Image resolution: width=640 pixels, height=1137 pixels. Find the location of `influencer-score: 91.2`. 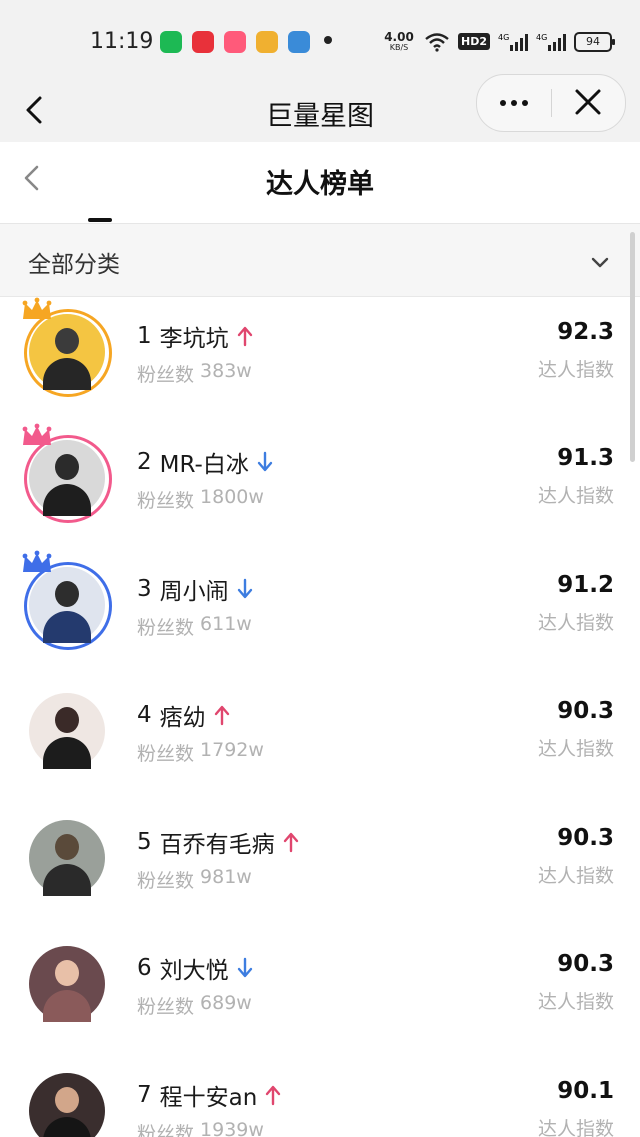

influencer-score: 91.2 is located at coordinates (585, 585).